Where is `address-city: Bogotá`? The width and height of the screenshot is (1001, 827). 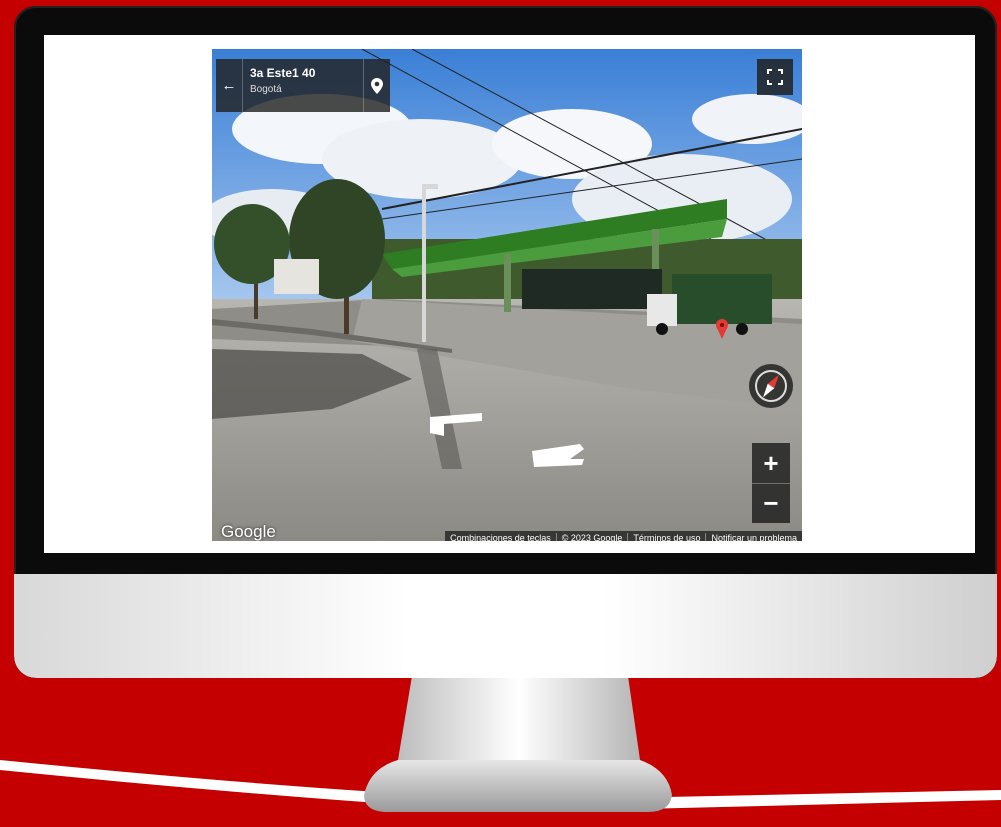
address-city: Bogotá is located at coordinates (266, 89).